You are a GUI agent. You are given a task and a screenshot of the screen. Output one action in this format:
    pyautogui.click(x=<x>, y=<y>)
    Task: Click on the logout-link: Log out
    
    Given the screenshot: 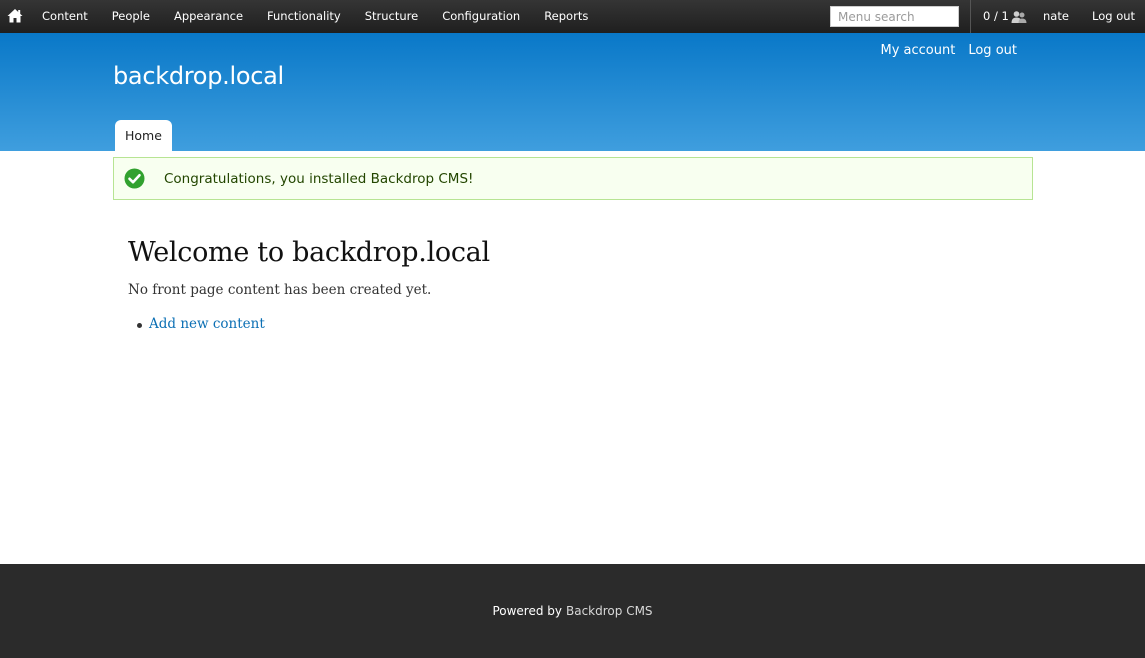 What is the action you would take?
    pyautogui.click(x=992, y=50)
    